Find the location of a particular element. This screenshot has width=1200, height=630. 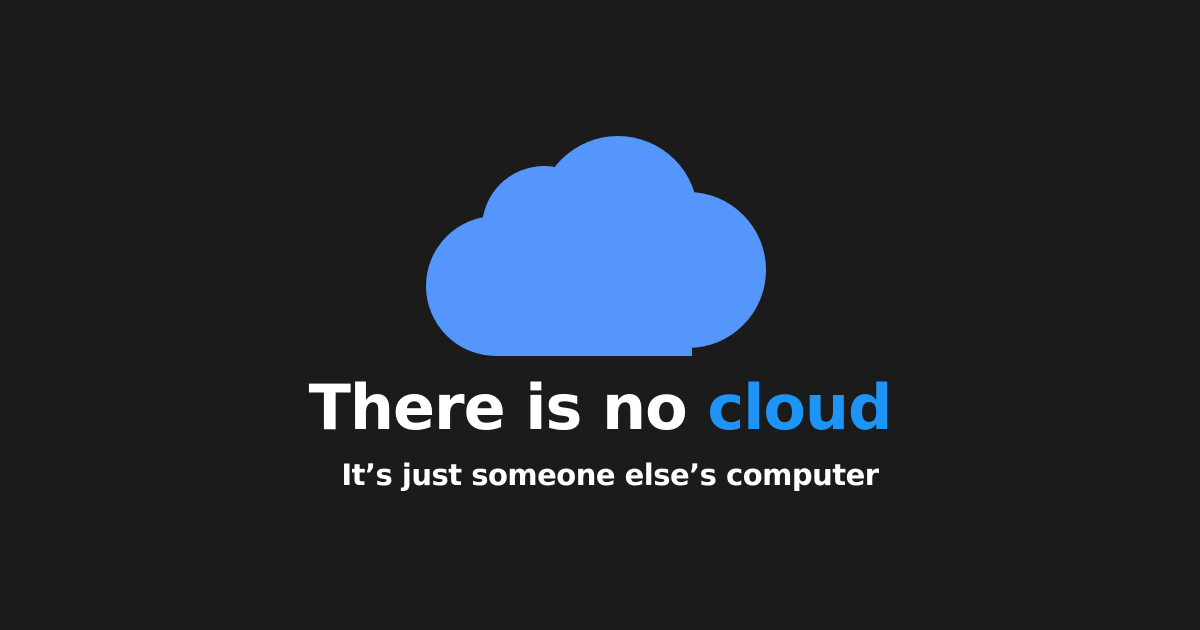

headline: There is no cloud is located at coordinates (600, 408).